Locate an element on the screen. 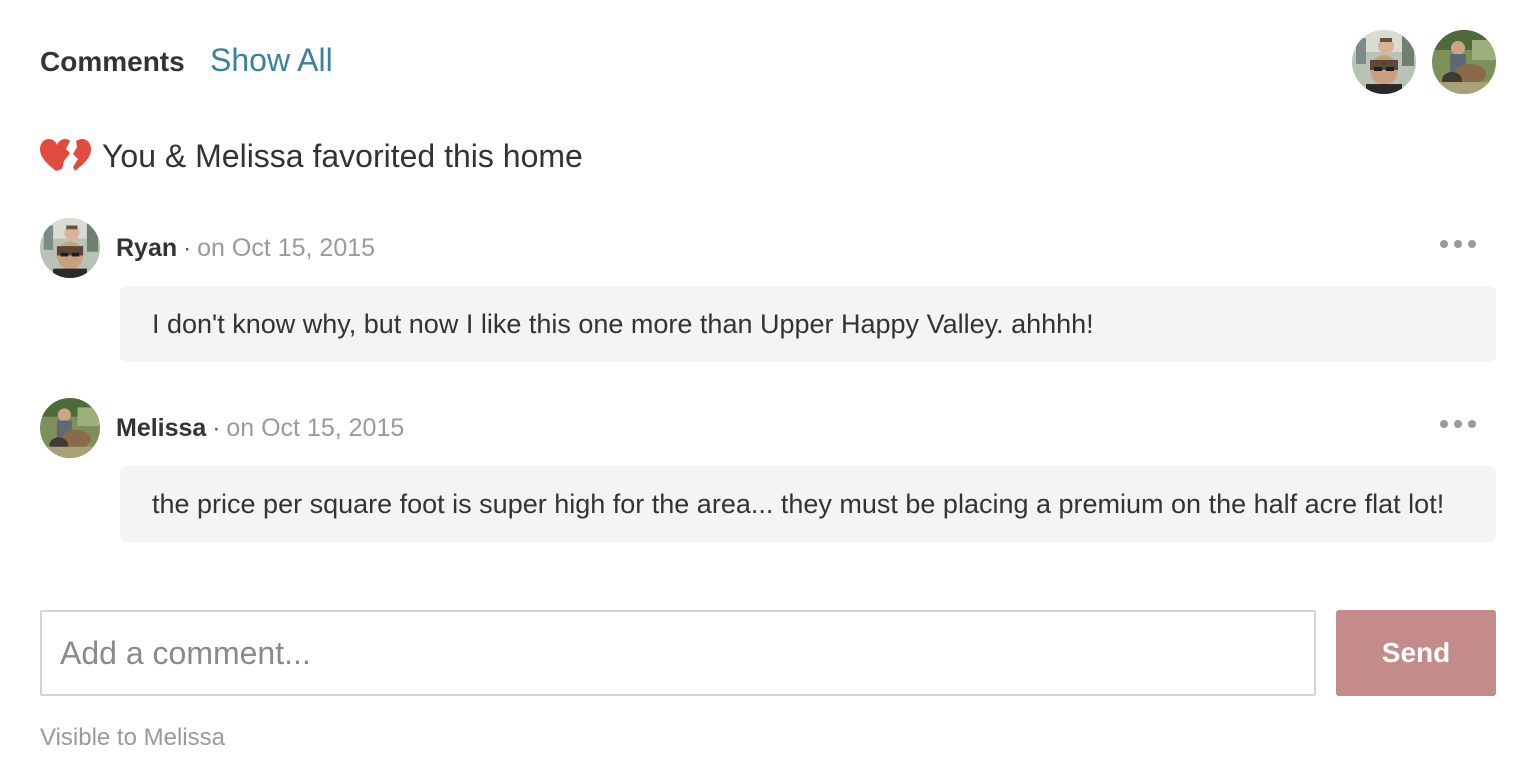  comment-meta: Melissa · on Oct 15, 2015 is located at coordinates (260, 428).